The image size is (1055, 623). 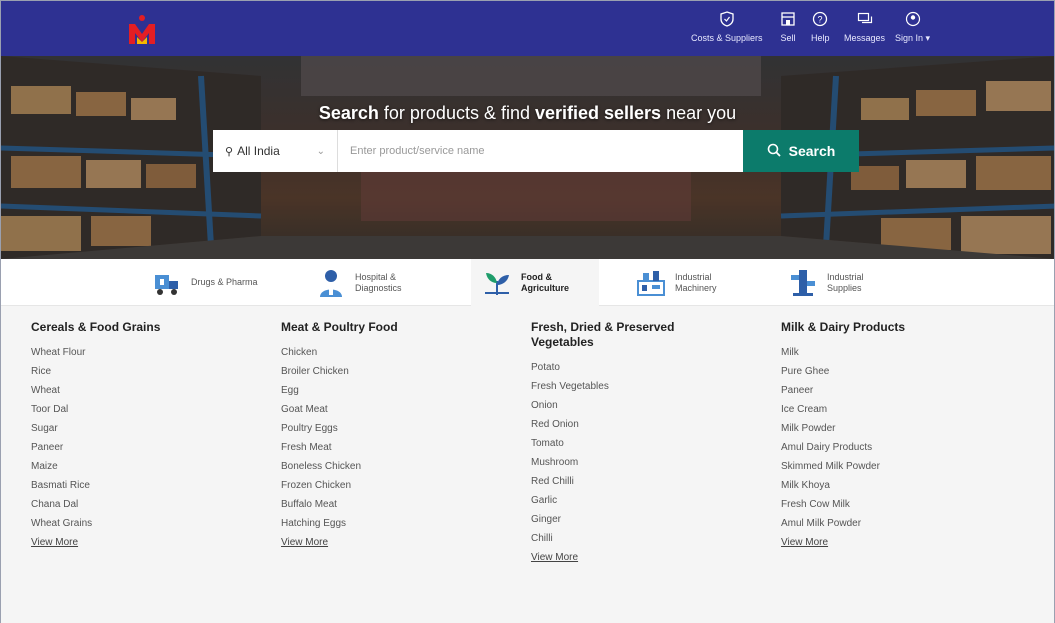 What do you see at coordinates (631, 500) in the screenshot?
I see `list-item: Garlic` at bounding box center [631, 500].